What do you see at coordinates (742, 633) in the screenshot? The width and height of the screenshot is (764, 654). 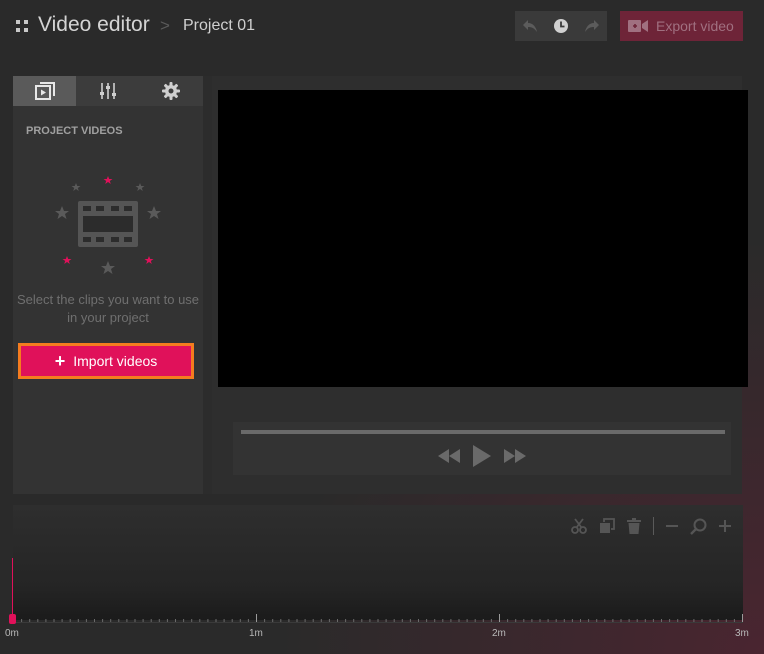 I see `ruler-label-3m: 3m` at bounding box center [742, 633].